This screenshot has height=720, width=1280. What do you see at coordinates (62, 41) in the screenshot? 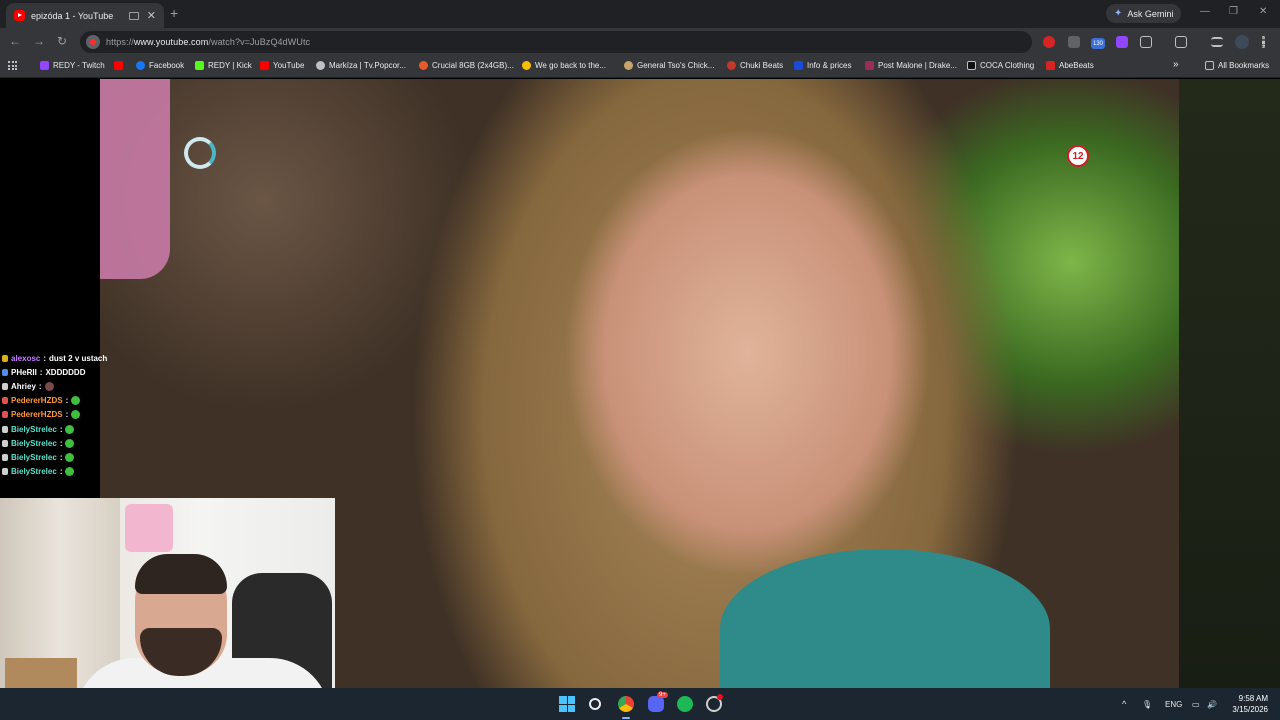
I see `reload-button: ↻` at bounding box center [62, 41].